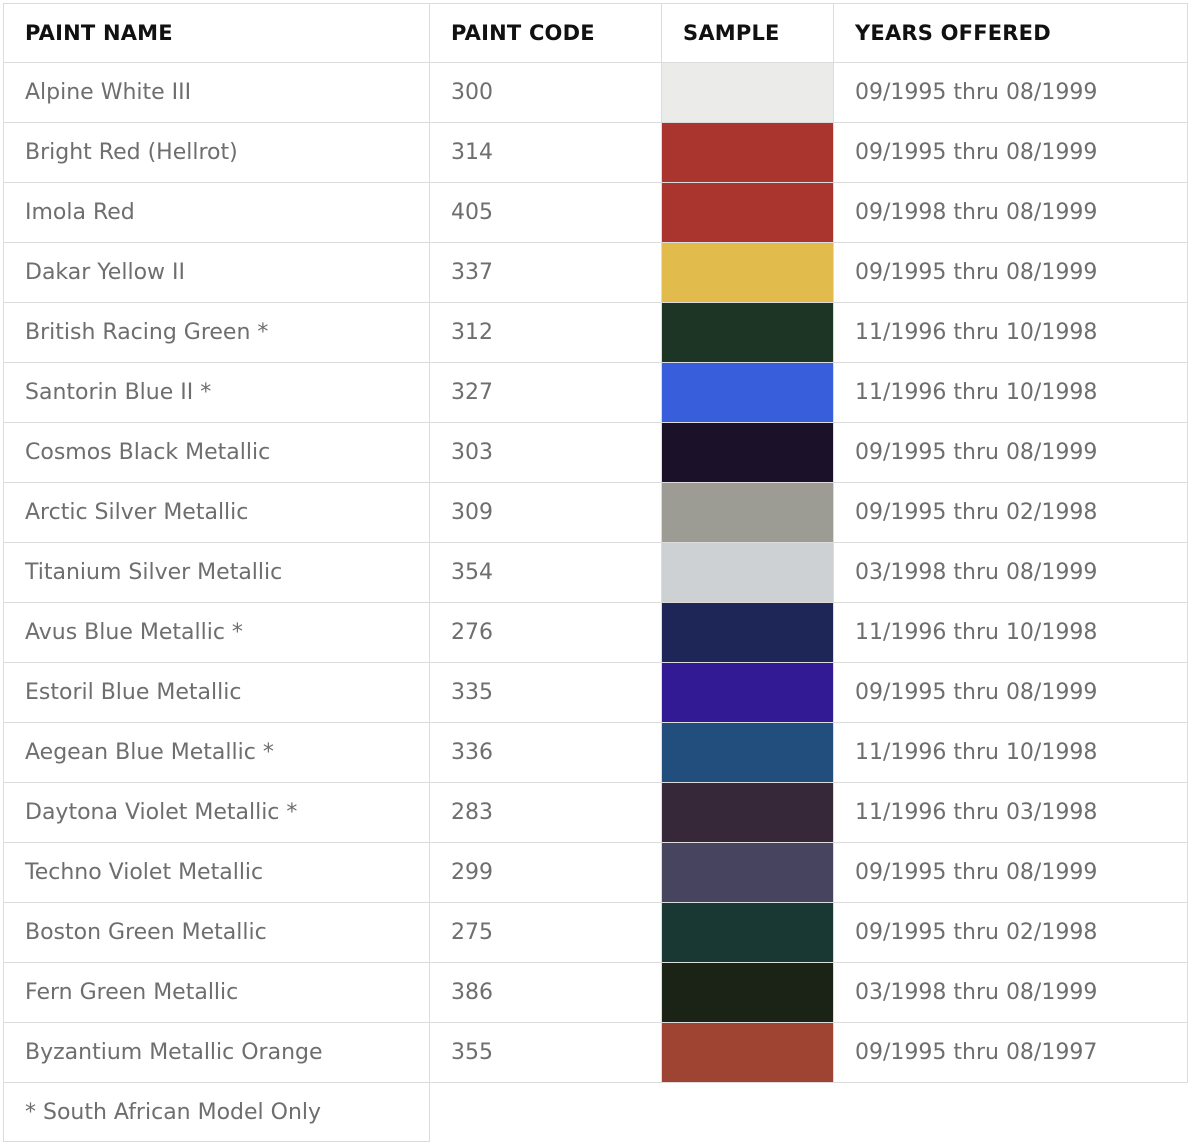 Image resolution: width=1192 pixels, height=1148 pixels. What do you see at coordinates (747, 33) in the screenshot?
I see `header-sample: SAMPLE` at bounding box center [747, 33].